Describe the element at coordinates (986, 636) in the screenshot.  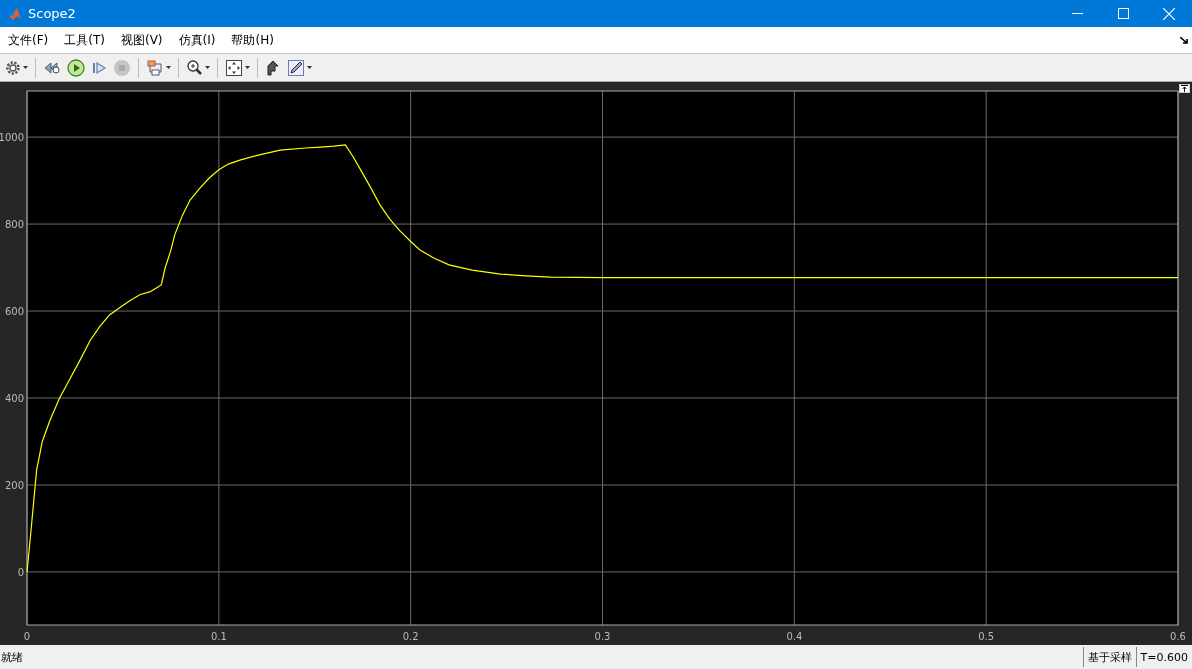
I see `x-tick-label: 0.5` at that location.